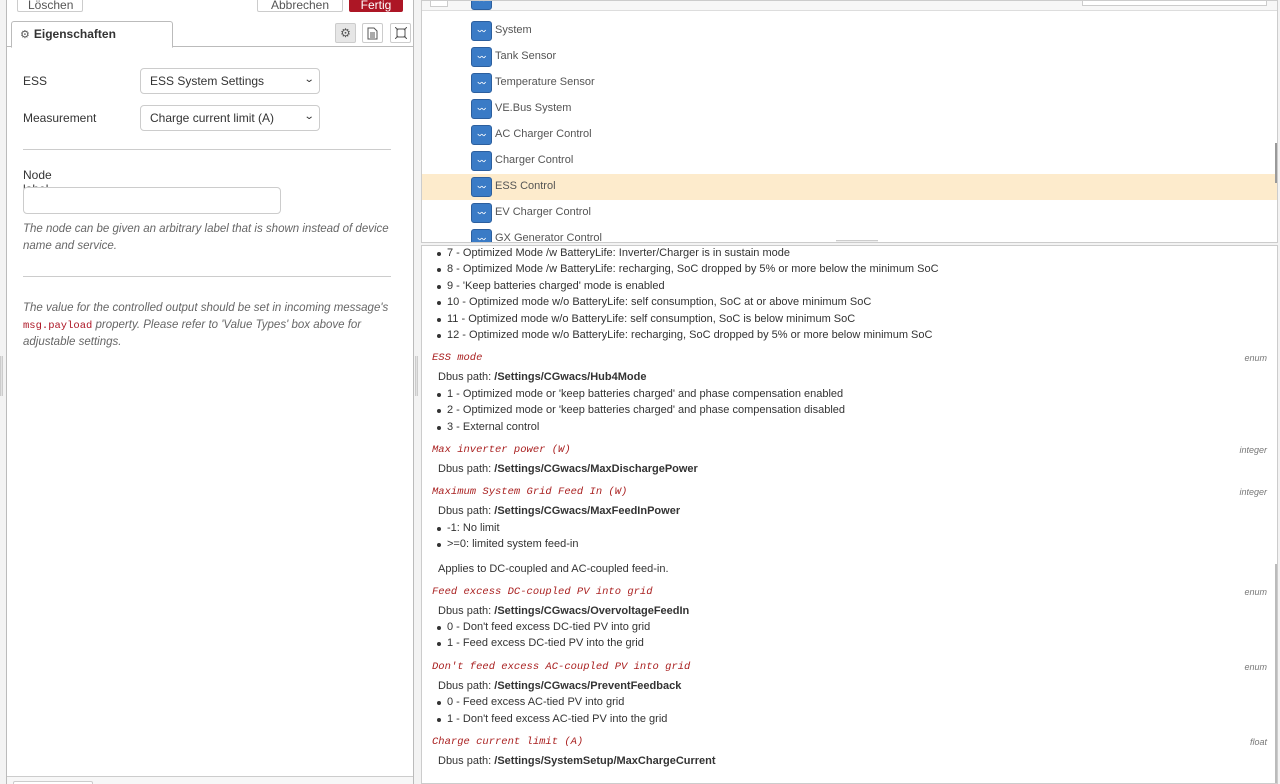 The height and width of the screenshot is (784, 1280). What do you see at coordinates (212, 118) in the screenshot?
I see `measurement-select-value: Charge current limit (A)` at bounding box center [212, 118].